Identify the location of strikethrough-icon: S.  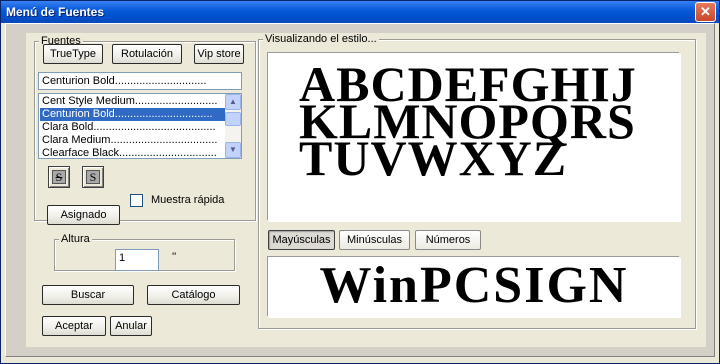
(59, 177).